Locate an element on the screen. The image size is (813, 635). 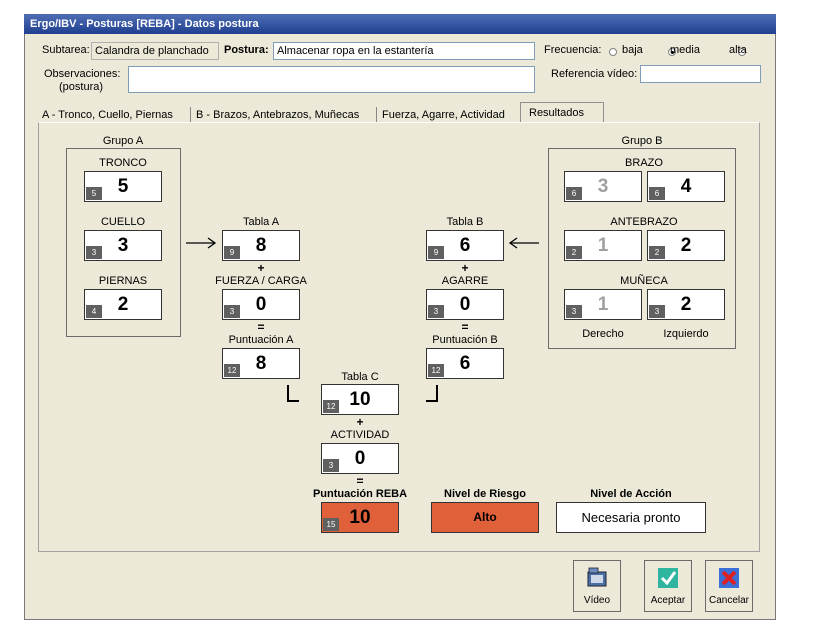
muneca-derecho-value: 1 is located at coordinates (603, 304).